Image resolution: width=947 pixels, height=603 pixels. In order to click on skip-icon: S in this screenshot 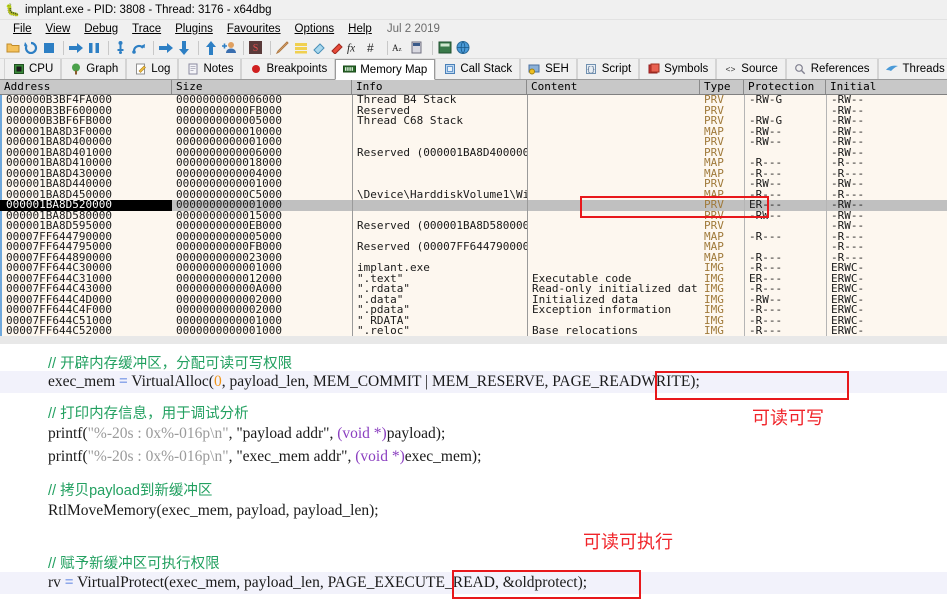, I will do `click(255, 47)`.